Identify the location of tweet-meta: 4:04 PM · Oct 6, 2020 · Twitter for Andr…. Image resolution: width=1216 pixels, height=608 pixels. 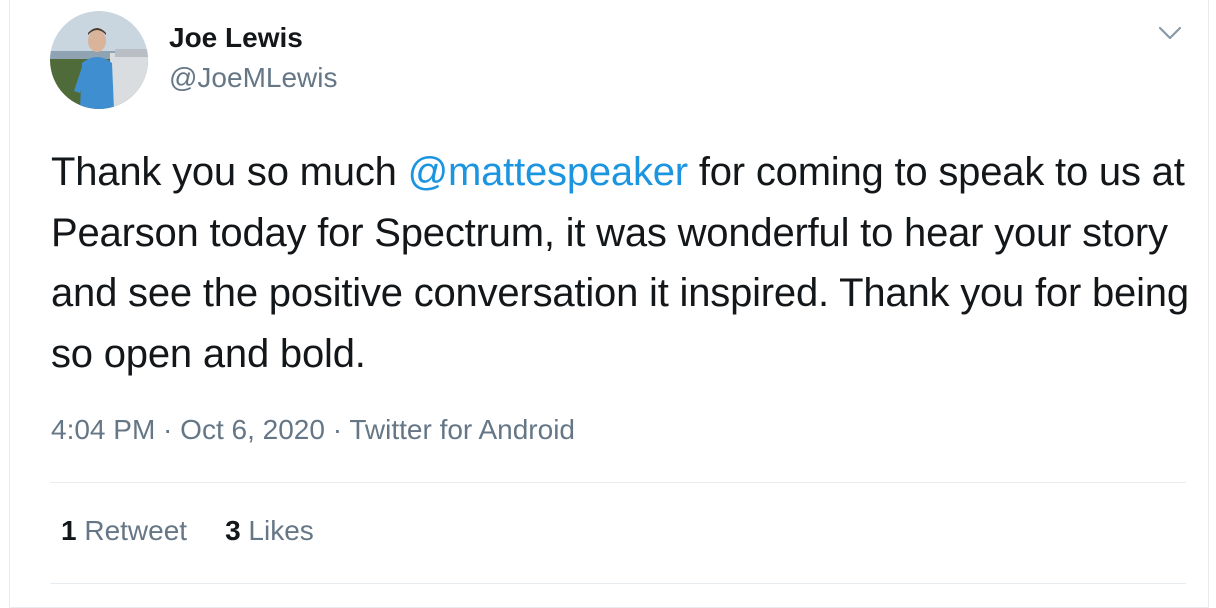
(313, 430).